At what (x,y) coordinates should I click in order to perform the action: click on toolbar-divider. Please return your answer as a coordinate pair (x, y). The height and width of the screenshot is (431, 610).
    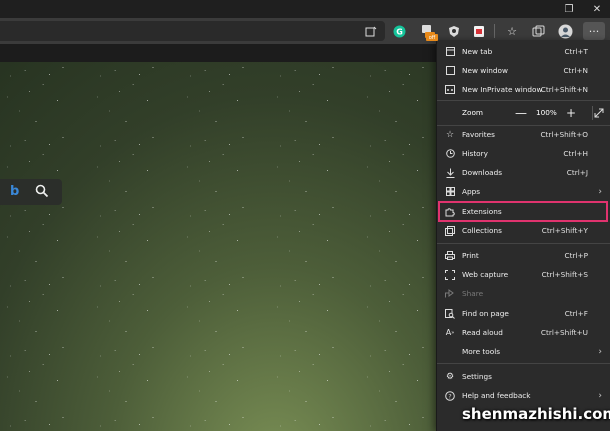
    Looking at the image, I should click on (494, 31).